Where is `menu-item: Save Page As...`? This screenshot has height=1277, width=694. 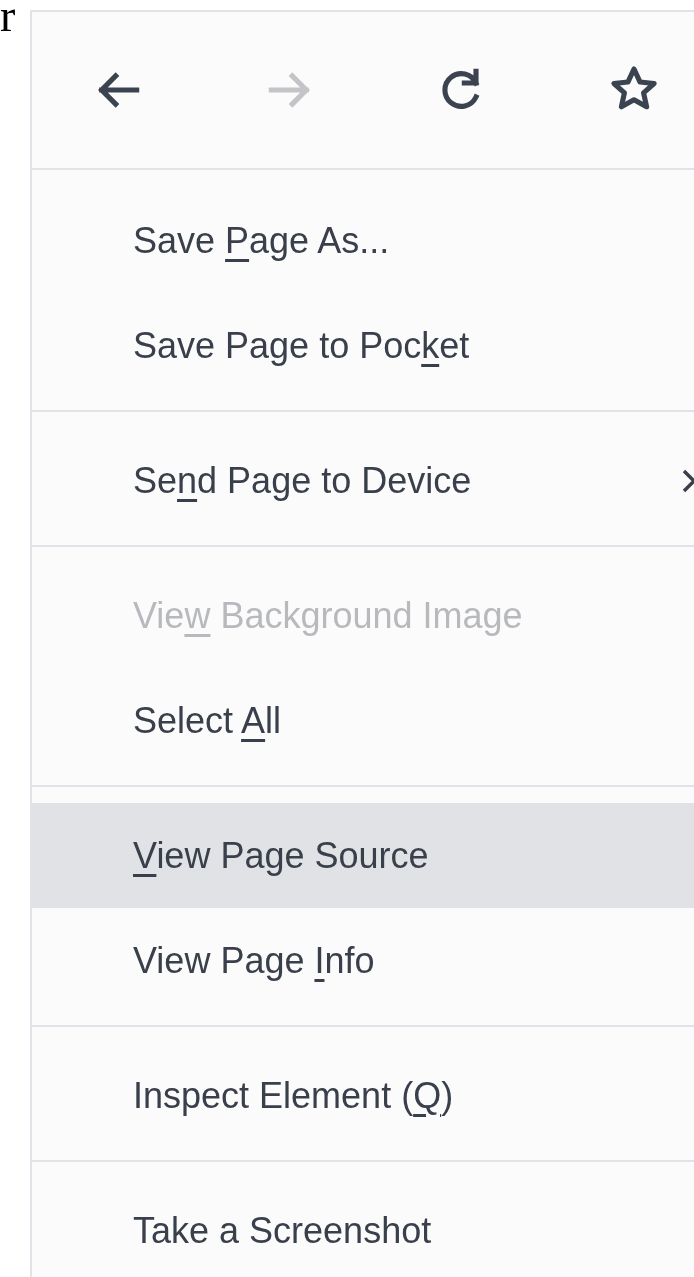 menu-item: Save Page As... is located at coordinates (363, 240).